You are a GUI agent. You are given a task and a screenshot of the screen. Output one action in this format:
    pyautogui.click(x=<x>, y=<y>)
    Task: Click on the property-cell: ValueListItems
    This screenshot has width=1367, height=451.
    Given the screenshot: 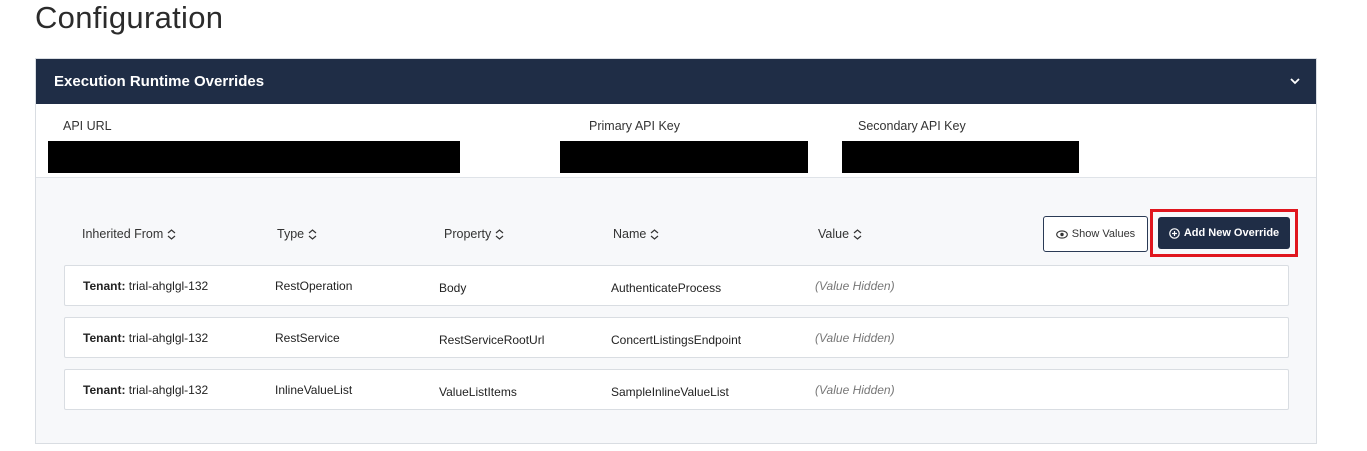 What is the action you would take?
    pyautogui.click(x=478, y=392)
    